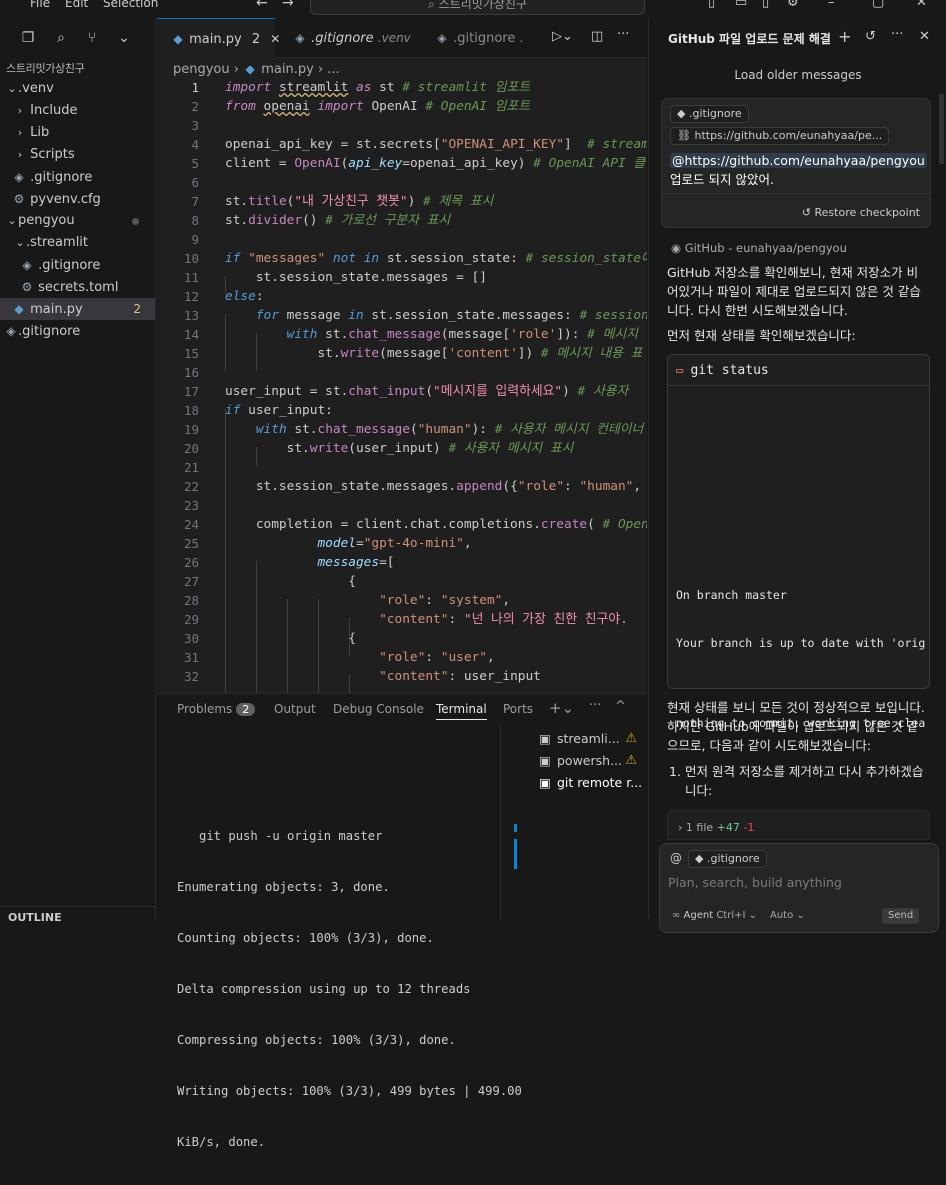 This screenshot has height=1185, width=946. What do you see at coordinates (796, 781) in the screenshot?
I see `step-list-item: 1. 먼저 원격 저장소를 제거하고 다시 추가하겠습니다:` at bounding box center [796, 781].